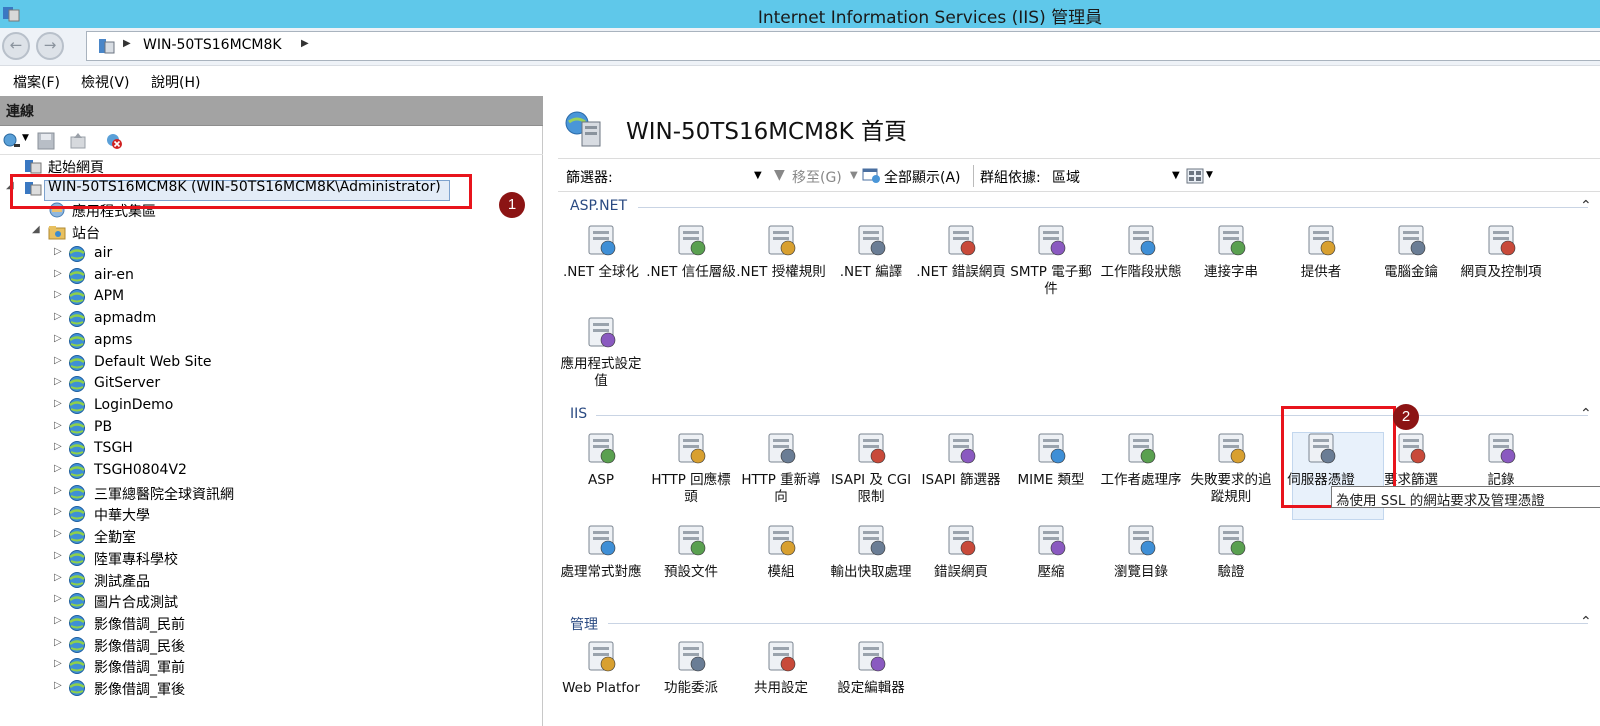 Image resolution: width=1600 pixels, height=726 pixels. I want to click on feature-label: 連接字串, so click(1231, 272).